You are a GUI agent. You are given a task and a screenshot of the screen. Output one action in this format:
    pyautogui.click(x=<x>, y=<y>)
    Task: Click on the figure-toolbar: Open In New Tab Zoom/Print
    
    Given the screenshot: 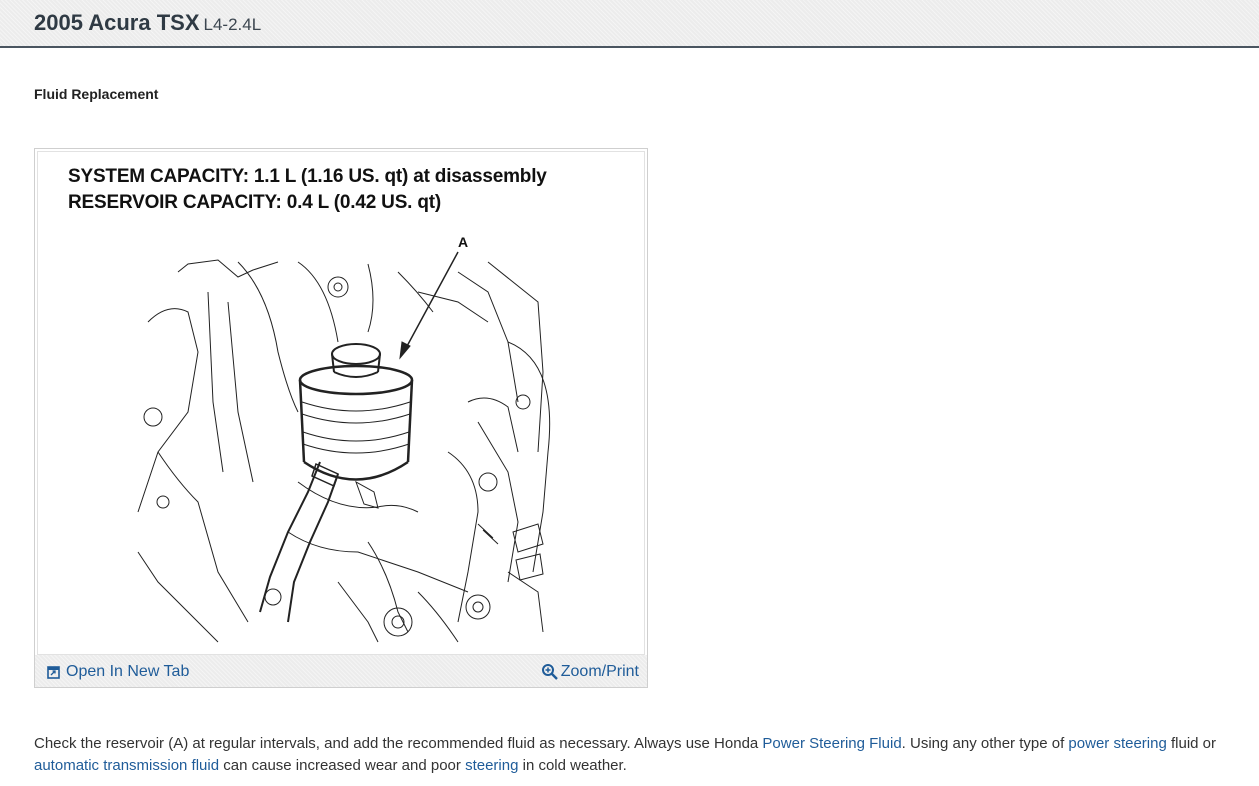 What is the action you would take?
    pyautogui.click(x=341, y=671)
    